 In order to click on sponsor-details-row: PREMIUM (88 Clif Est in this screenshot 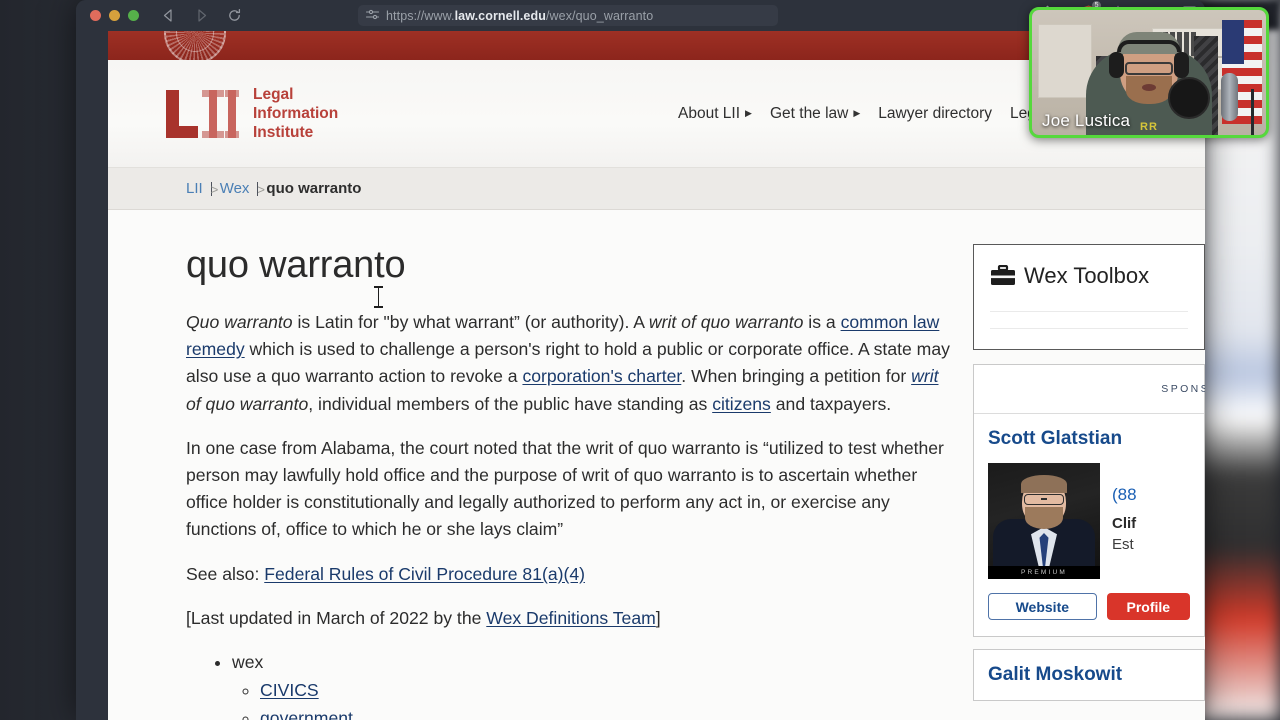, I will do `click(1089, 521)`.